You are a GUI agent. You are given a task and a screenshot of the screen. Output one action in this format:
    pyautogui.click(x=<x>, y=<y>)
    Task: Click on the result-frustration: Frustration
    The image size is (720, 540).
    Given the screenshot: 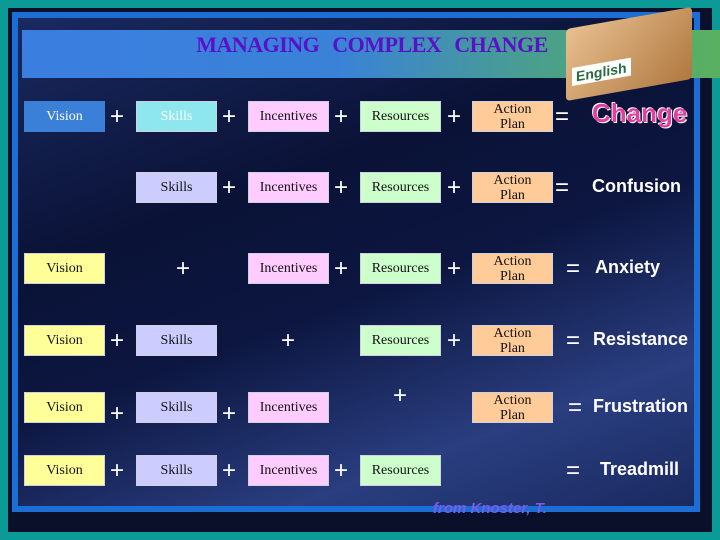 What is the action you would take?
    pyautogui.click(x=641, y=406)
    